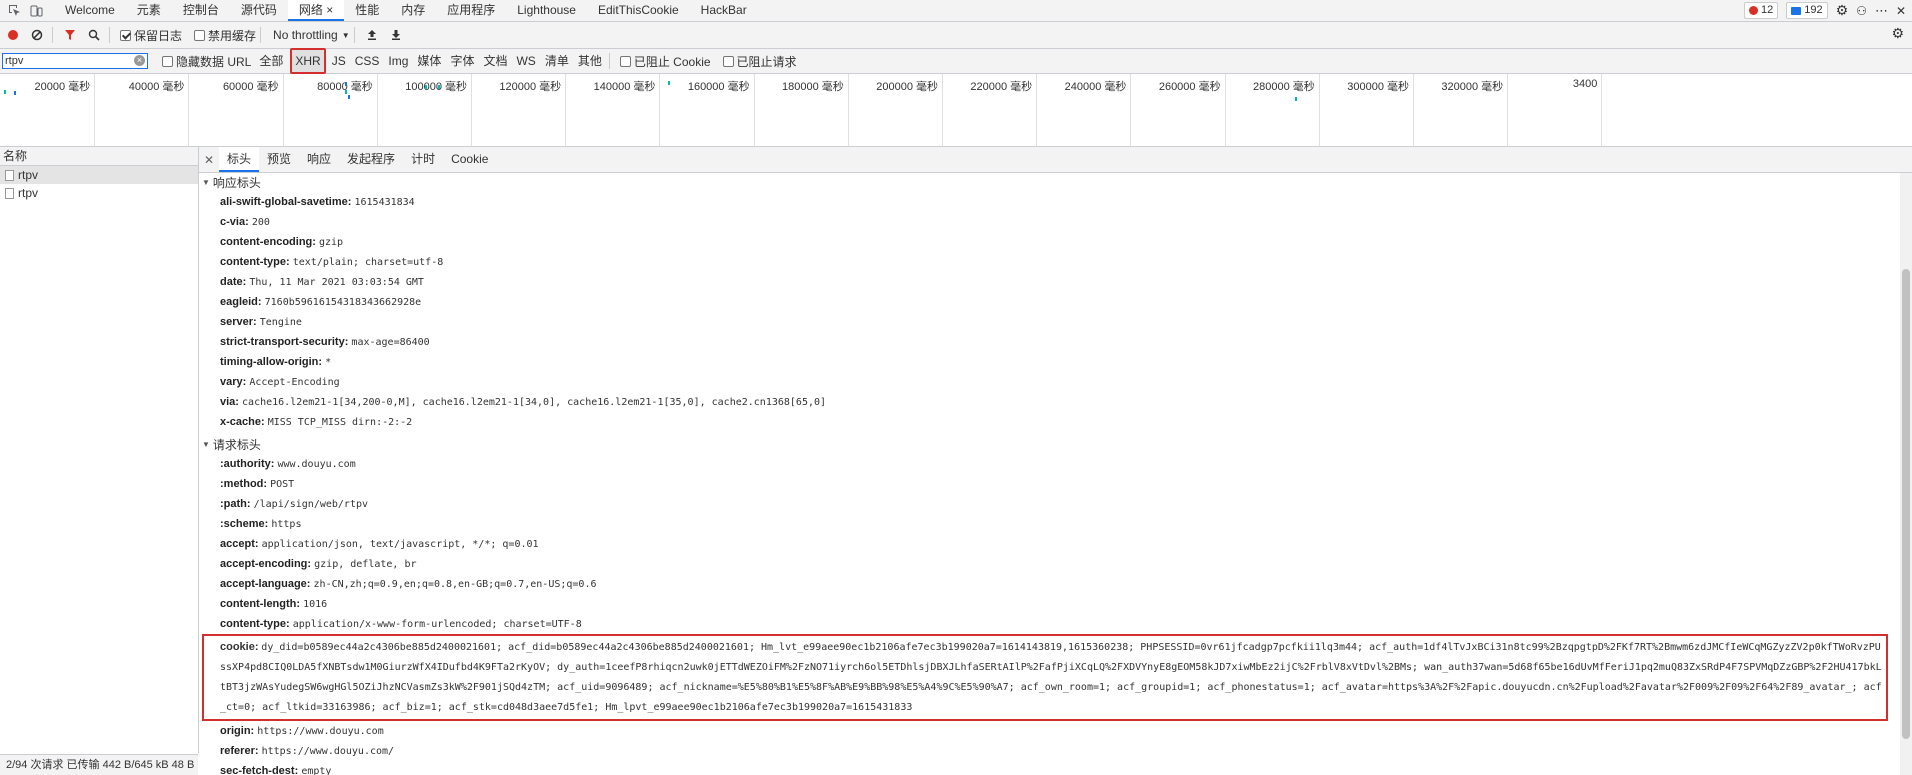 The height and width of the screenshot is (775, 1912). What do you see at coordinates (1906, 504) in the screenshot?
I see `scrollbar-thumb` at bounding box center [1906, 504].